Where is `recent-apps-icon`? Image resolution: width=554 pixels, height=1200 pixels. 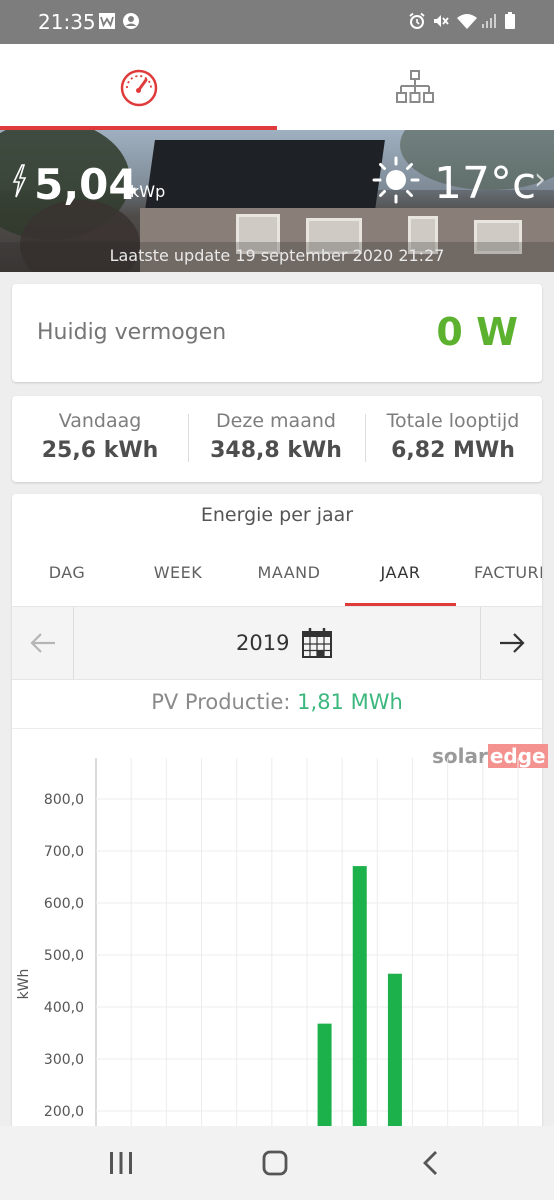 recent-apps-icon is located at coordinates (121, 1163).